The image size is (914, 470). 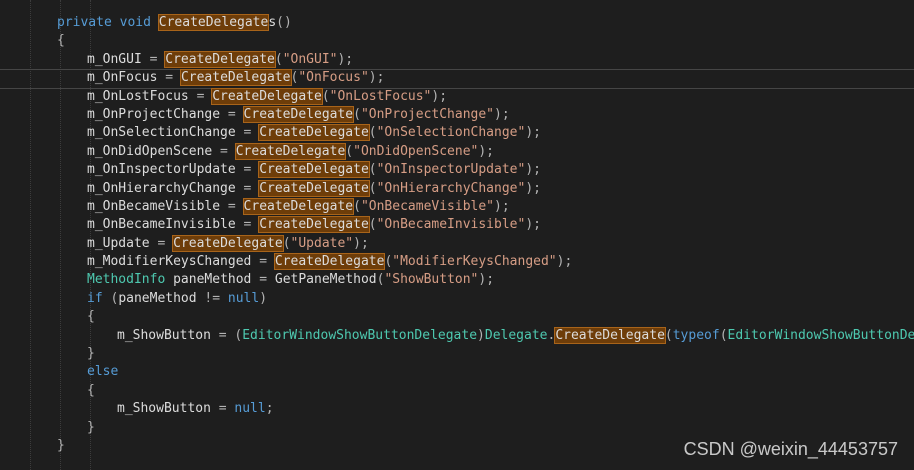 What do you see at coordinates (138, 96) in the screenshot?
I see `assignment-target: m_OnLostFocus` at bounding box center [138, 96].